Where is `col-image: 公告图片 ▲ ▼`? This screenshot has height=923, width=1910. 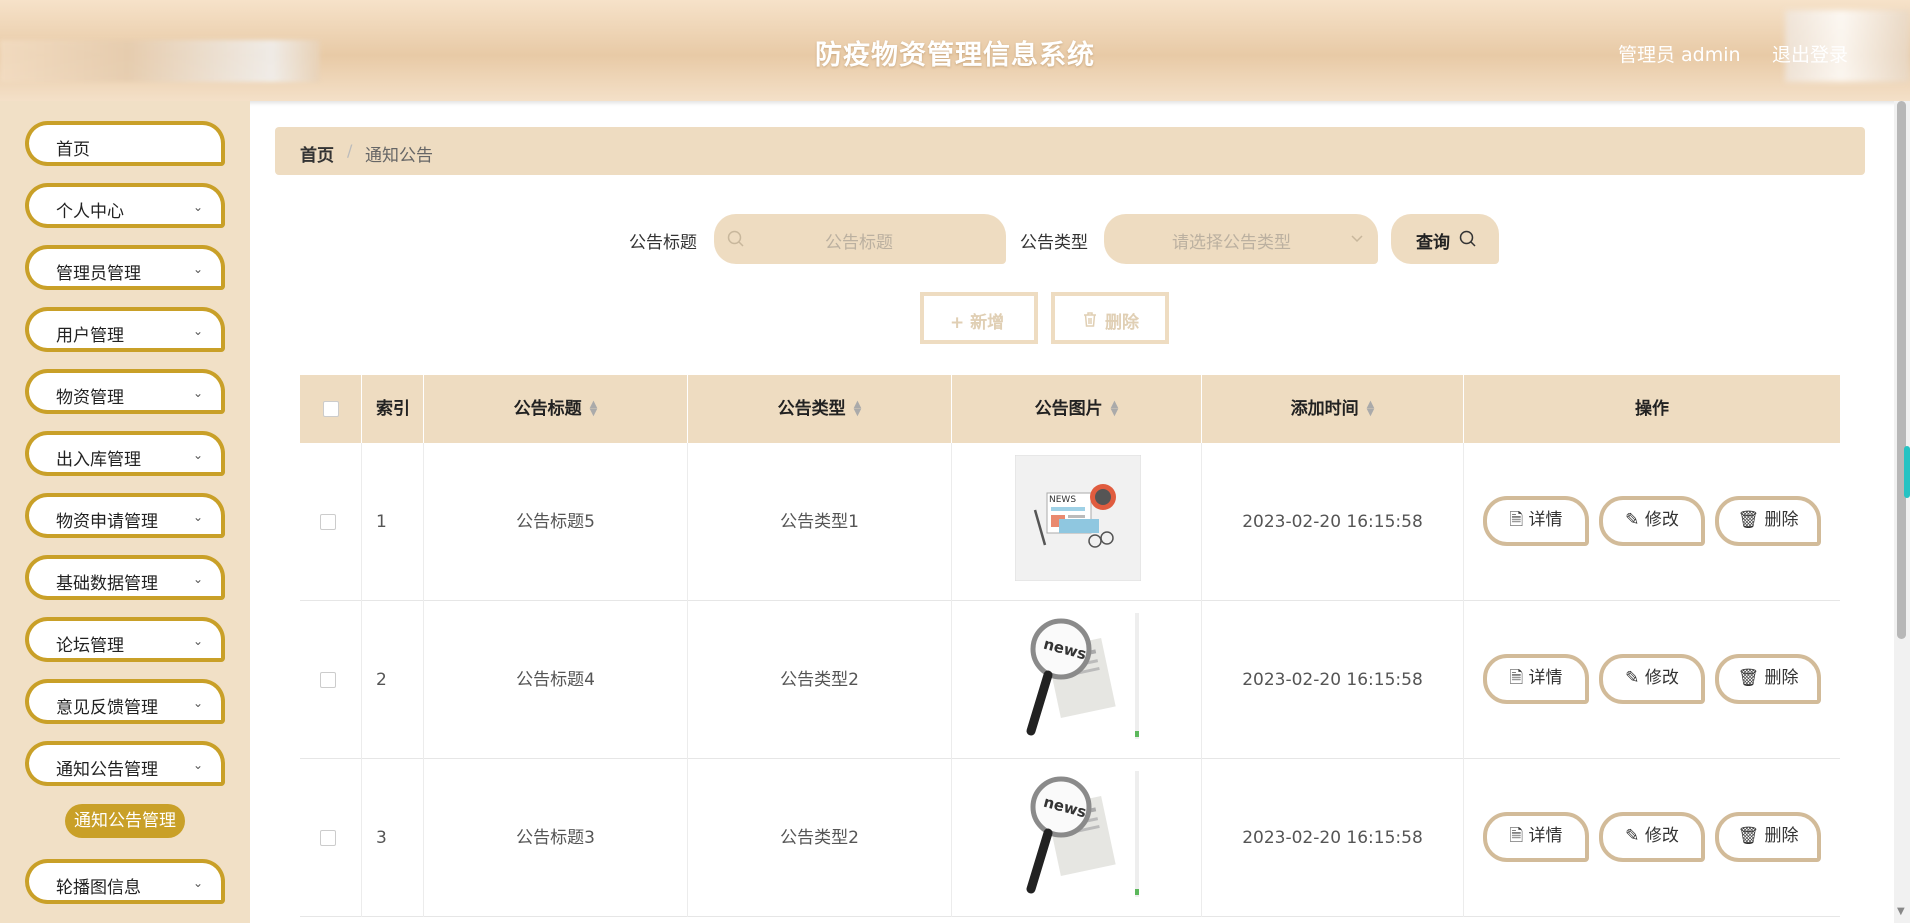
col-image: 公告图片 ▲ ▼ is located at coordinates (1077, 409).